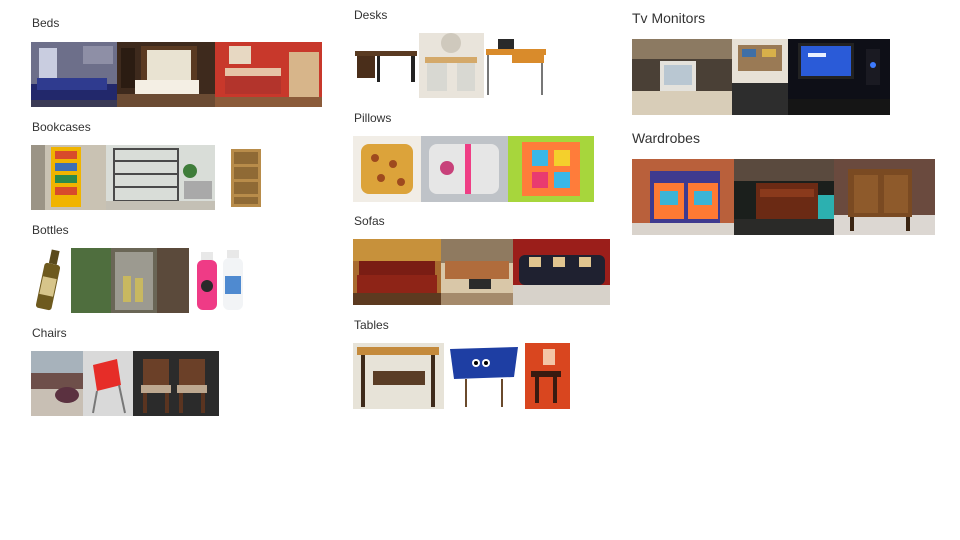 Image resolution: width=960 pixels, height=540 pixels. Describe the element at coordinates (373, 118) in the screenshot. I see `category-label-pillows: Pillows` at that location.